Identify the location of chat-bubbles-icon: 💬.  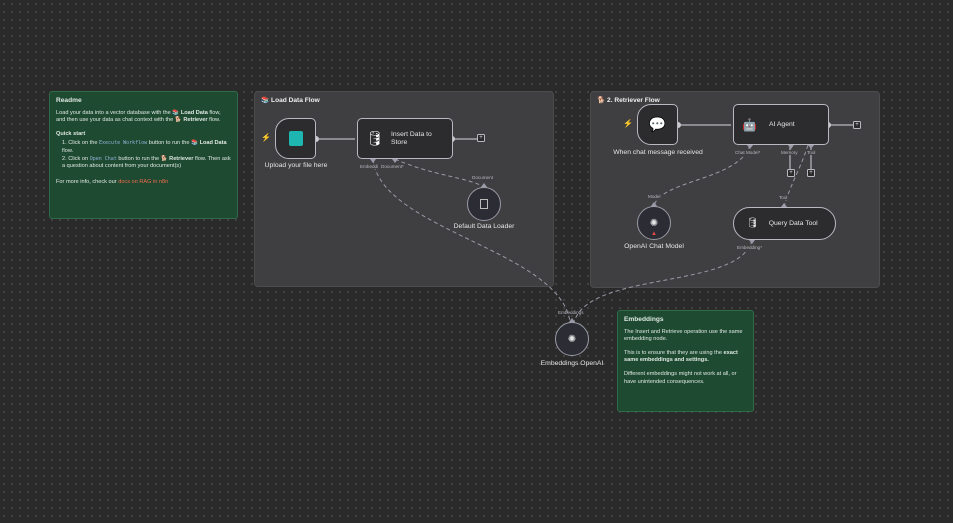
(657, 124).